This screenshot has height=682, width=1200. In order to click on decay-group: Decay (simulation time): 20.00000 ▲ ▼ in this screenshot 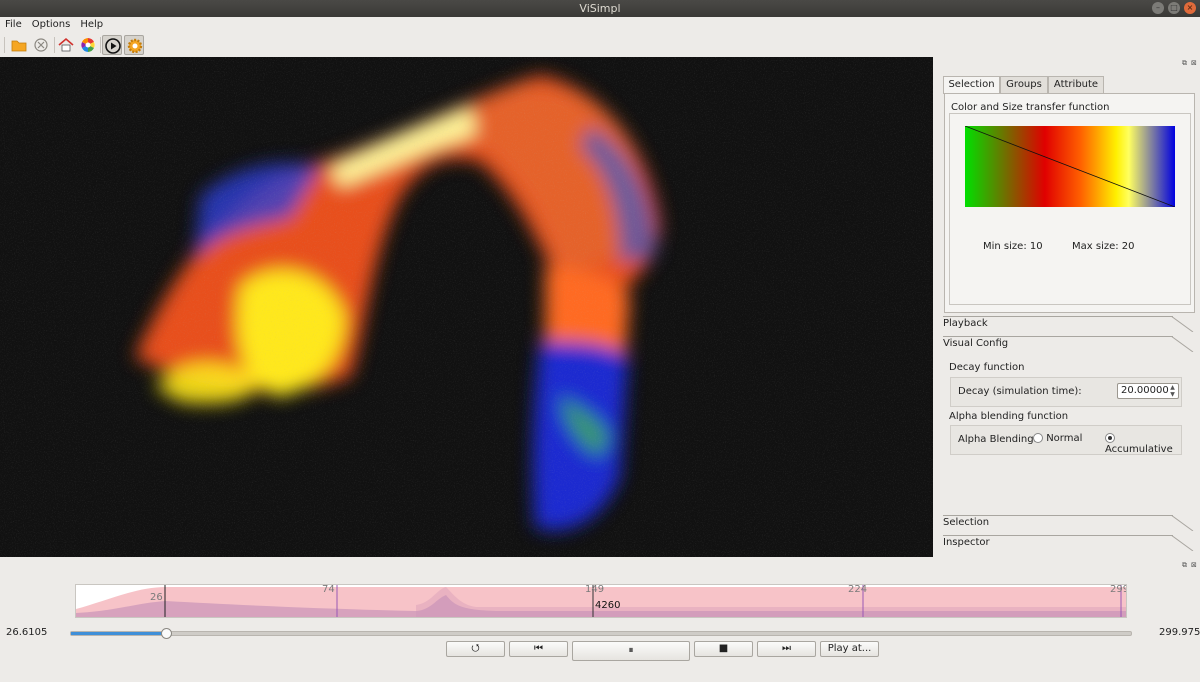, I will do `click(1066, 392)`.